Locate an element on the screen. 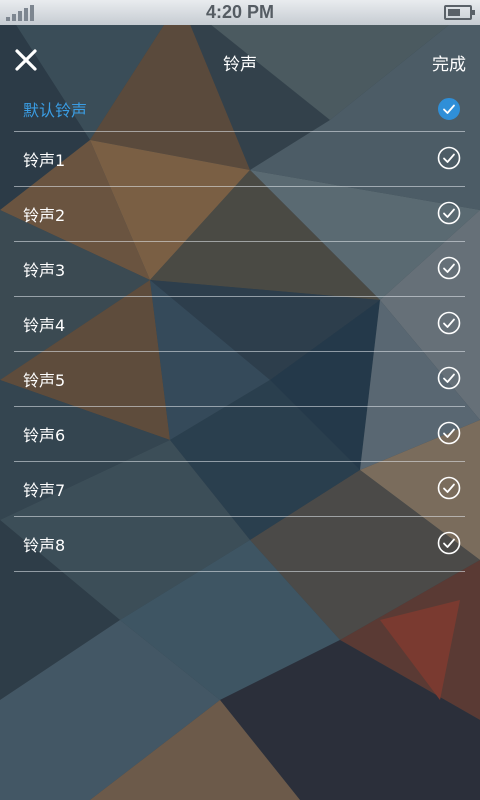 The height and width of the screenshot is (800, 480). ringtone-item: 铃声4 is located at coordinates (239, 324).